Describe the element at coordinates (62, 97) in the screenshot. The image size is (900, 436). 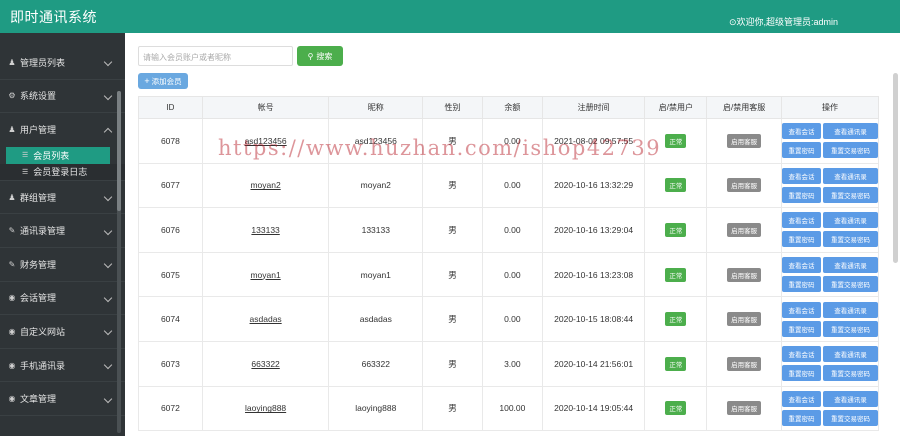
I see `sidebar-item-system-settings: ⚙ 系统设置` at that location.